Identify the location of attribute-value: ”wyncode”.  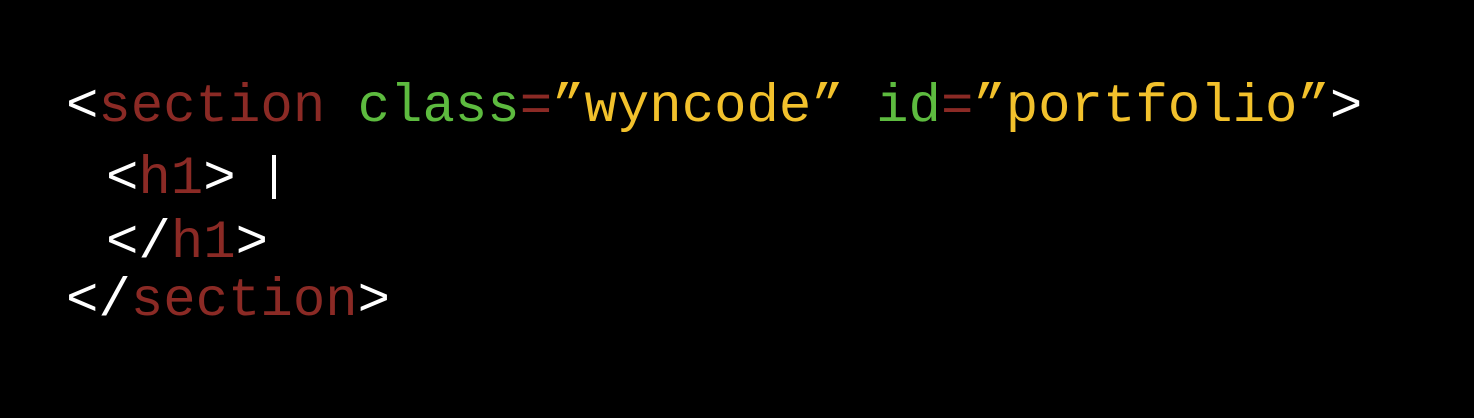
(698, 107).